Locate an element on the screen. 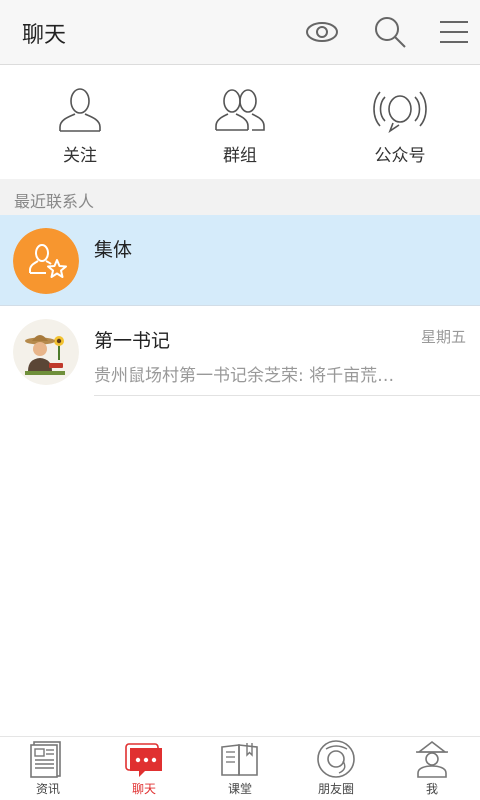  quick-entry-label: 群组 is located at coordinates (240, 156).